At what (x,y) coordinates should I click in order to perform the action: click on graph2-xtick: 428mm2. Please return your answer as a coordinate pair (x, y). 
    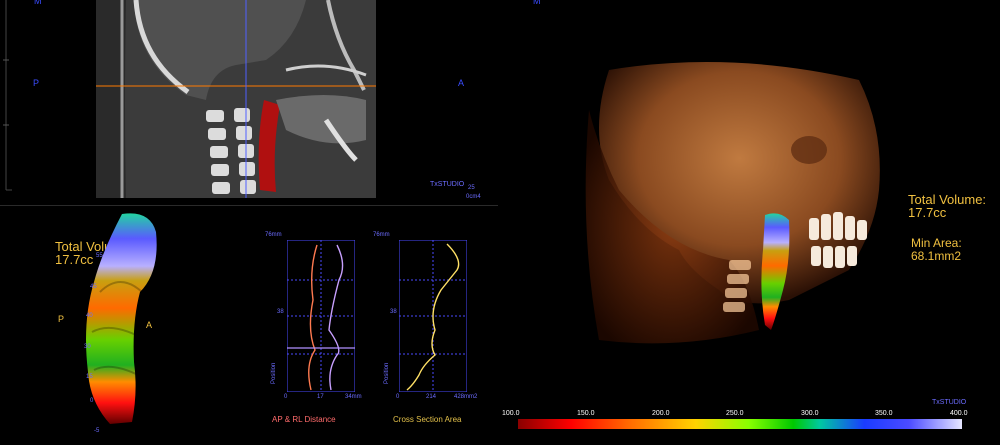
    Looking at the image, I should click on (466, 397).